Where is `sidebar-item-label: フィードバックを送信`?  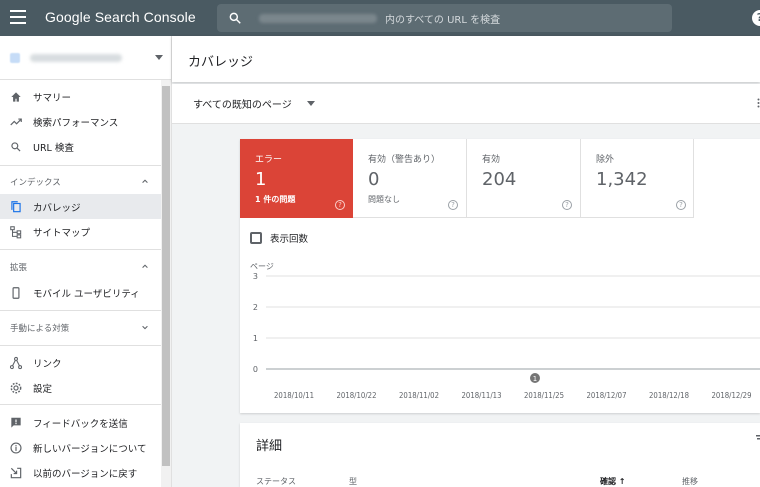
sidebar-item-label: フィードバックを送信 is located at coordinates (80, 424).